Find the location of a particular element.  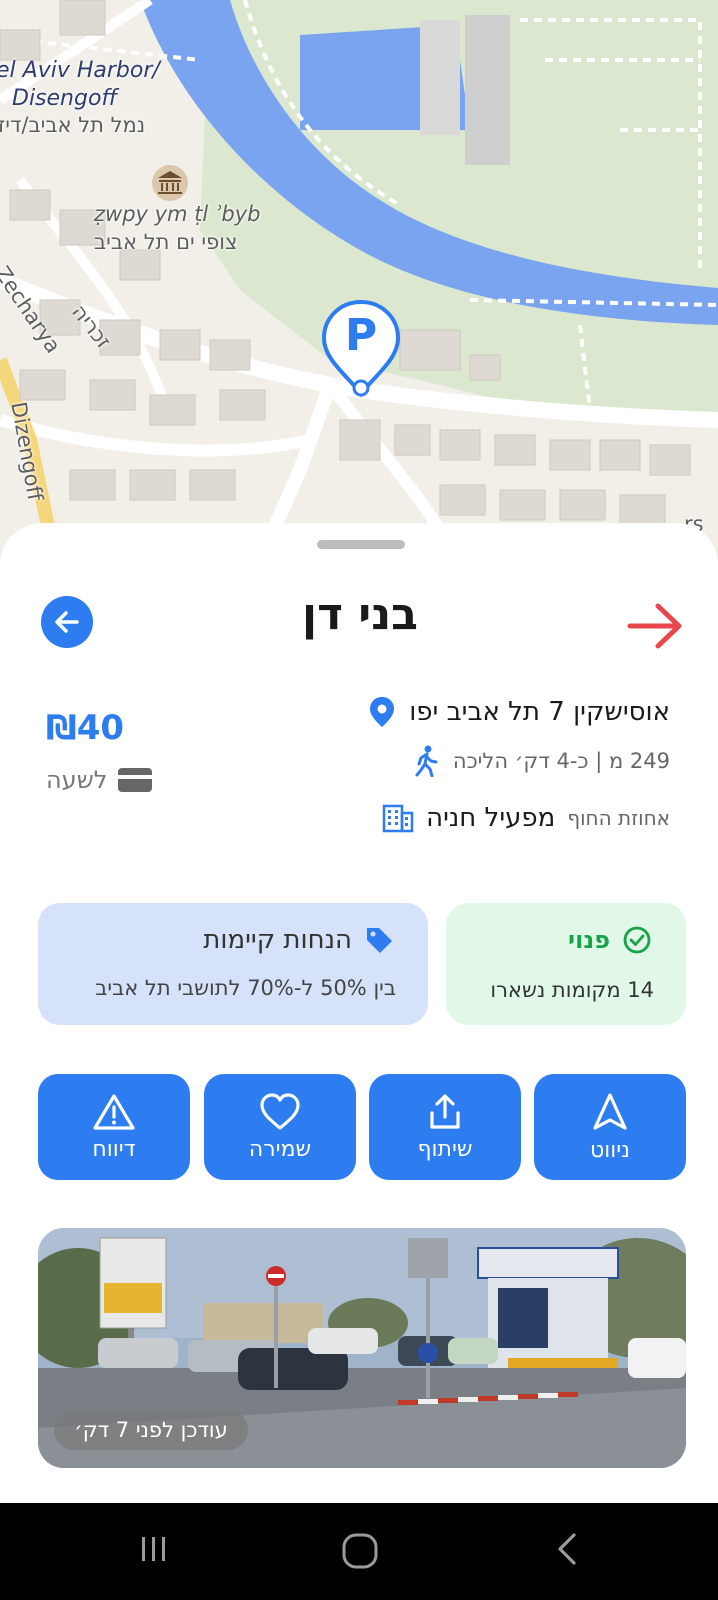

warning-icon is located at coordinates (114, 1111).